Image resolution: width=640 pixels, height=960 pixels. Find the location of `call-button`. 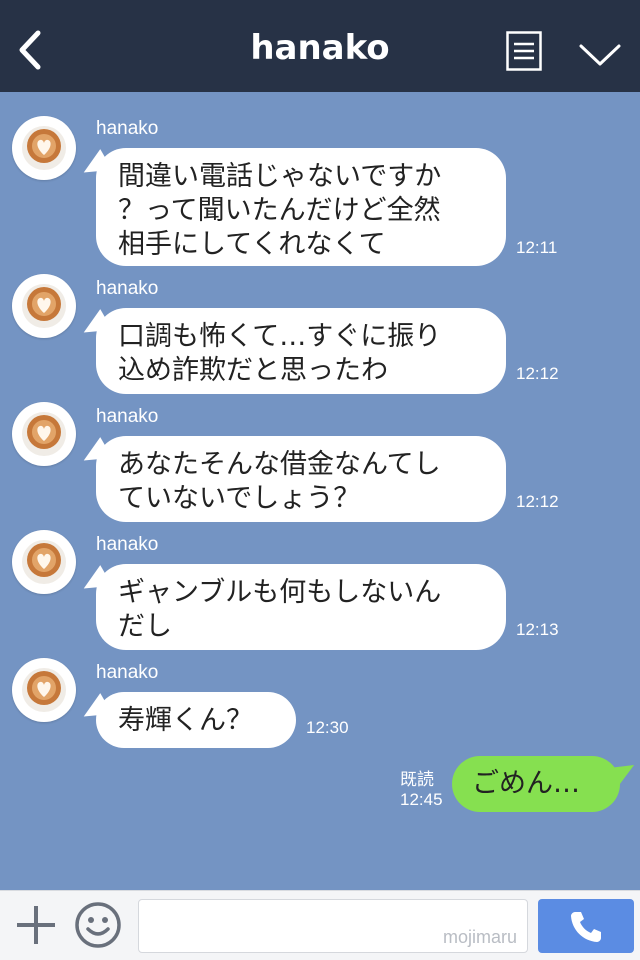

call-button is located at coordinates (586, 926).